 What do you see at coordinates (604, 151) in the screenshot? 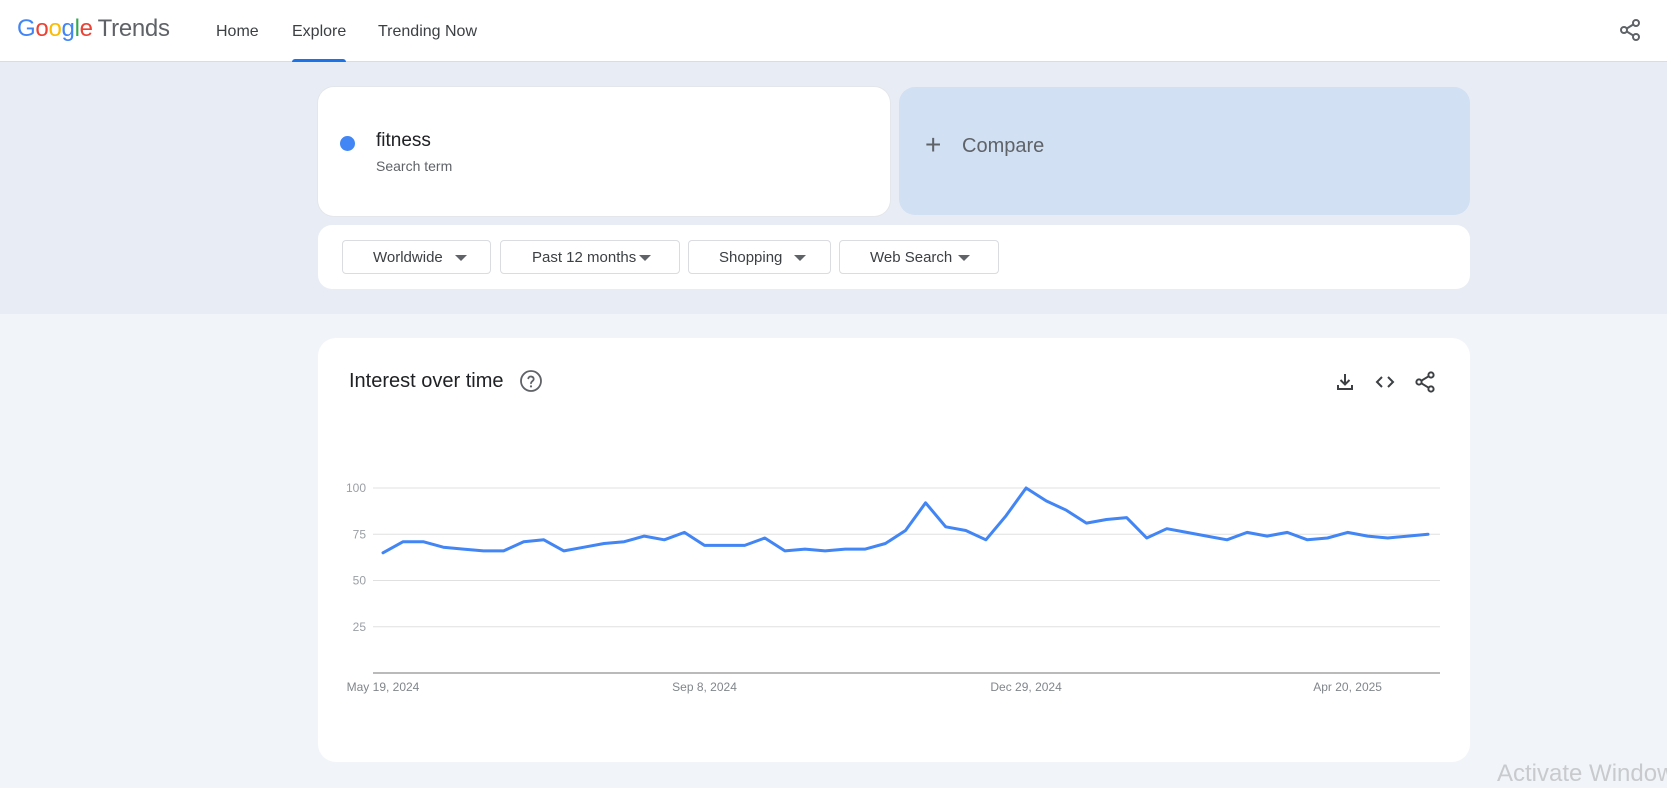
I see `search-term-card: fitness Search term` at bounding box center [604, 151].